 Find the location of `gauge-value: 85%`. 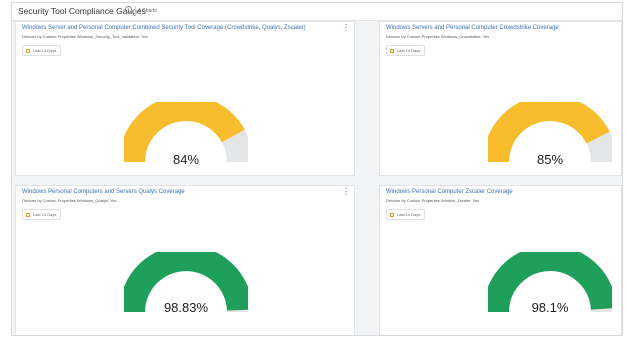

gauge-value: 85% is located at coordinates (550, 159).